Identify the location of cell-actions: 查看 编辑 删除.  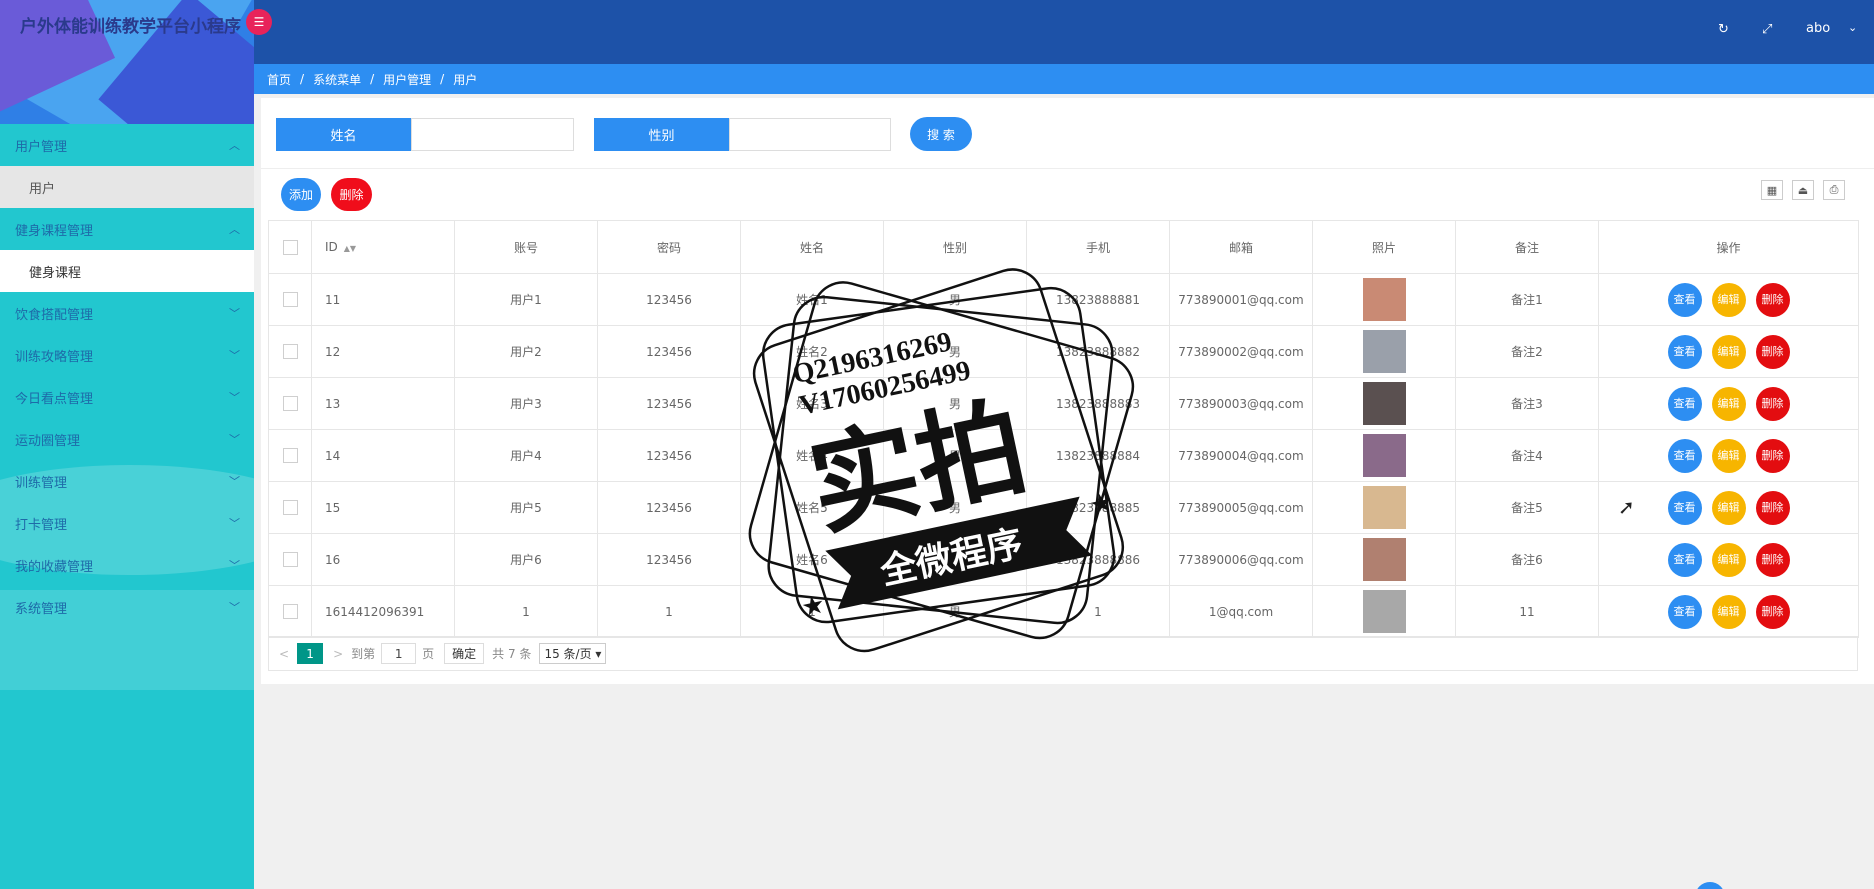
(1728, 351).